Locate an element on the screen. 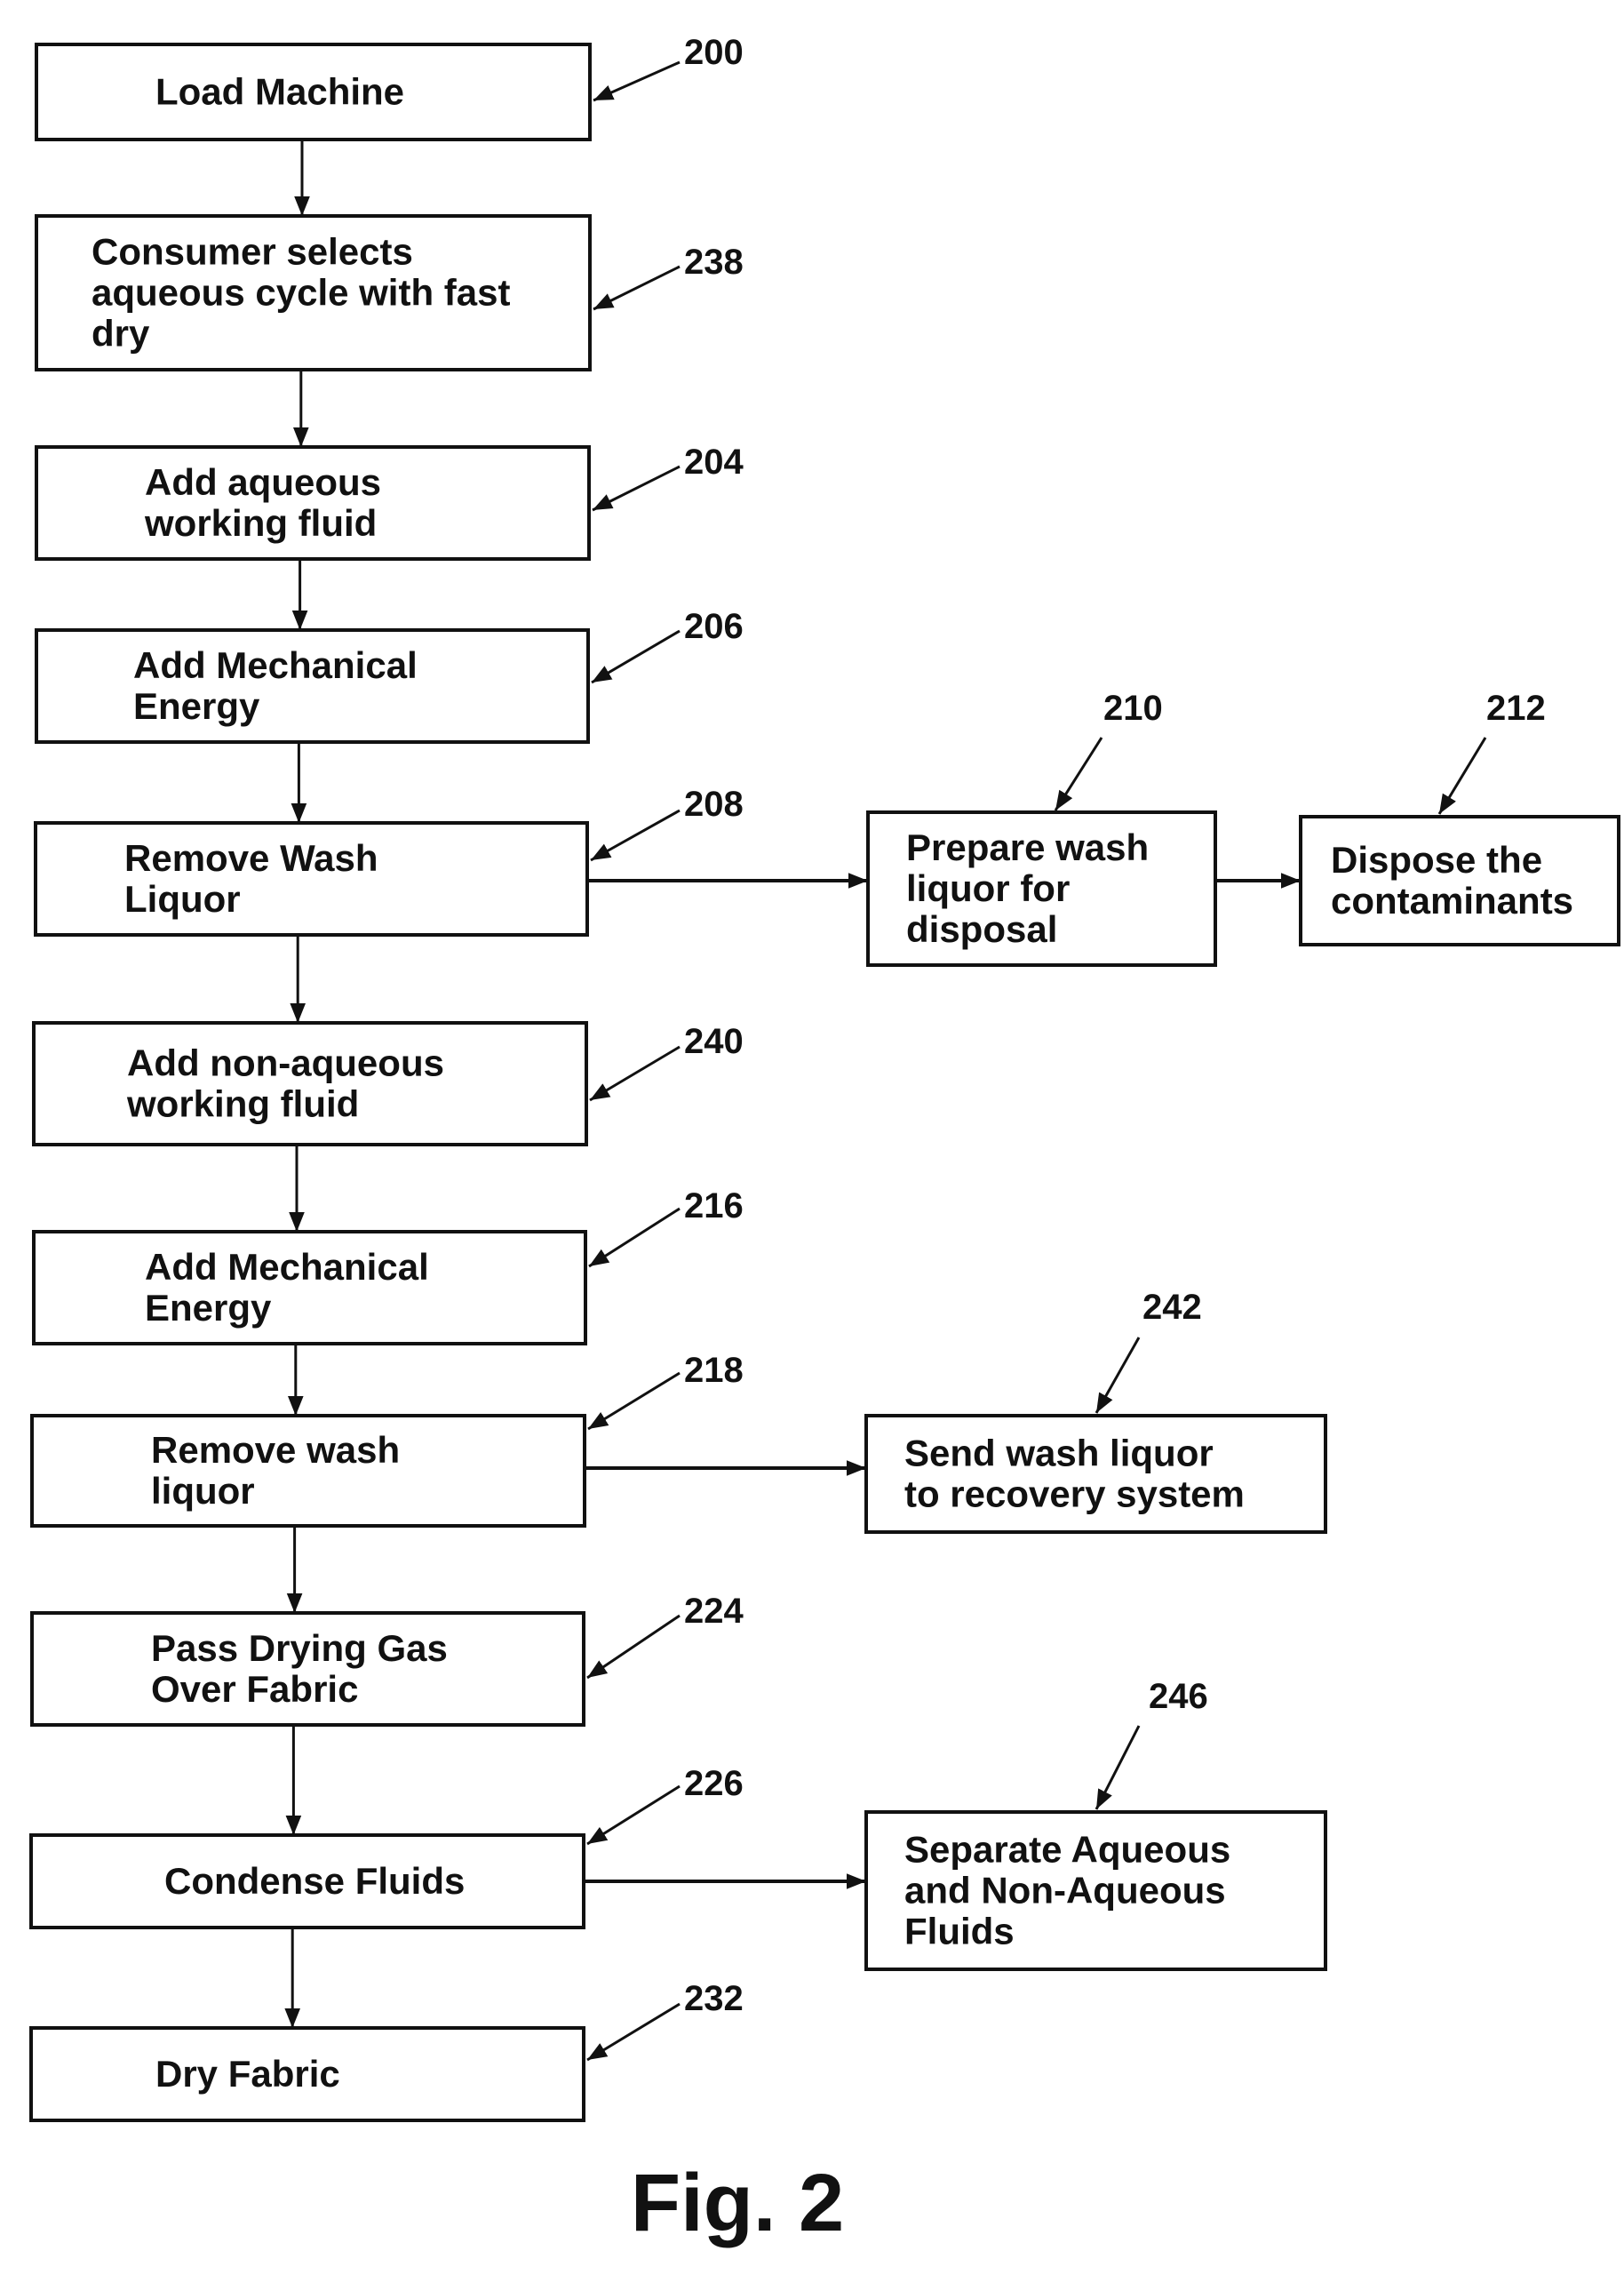 The width and height of the screenshot is (1624, 2275). box-label-line: Remove Wash is located at coordinates (251, 858).